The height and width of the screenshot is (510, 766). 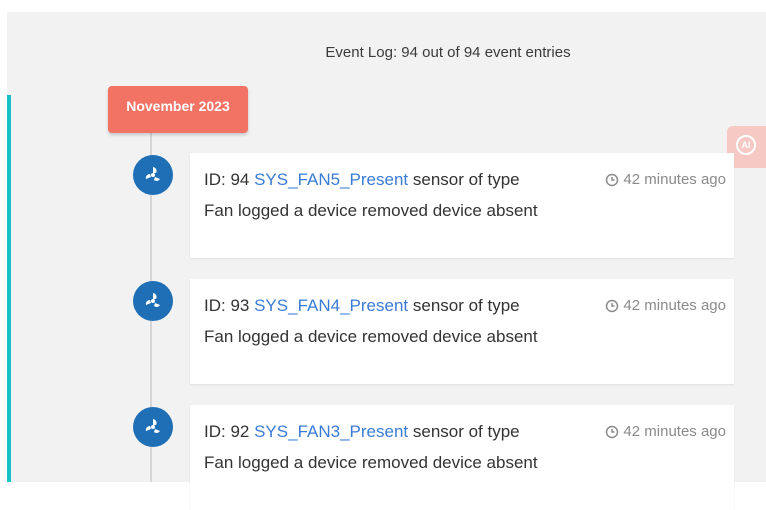 I want to click on sensor-link: SYS_FAN3_Present, so click(x=331, y=431).